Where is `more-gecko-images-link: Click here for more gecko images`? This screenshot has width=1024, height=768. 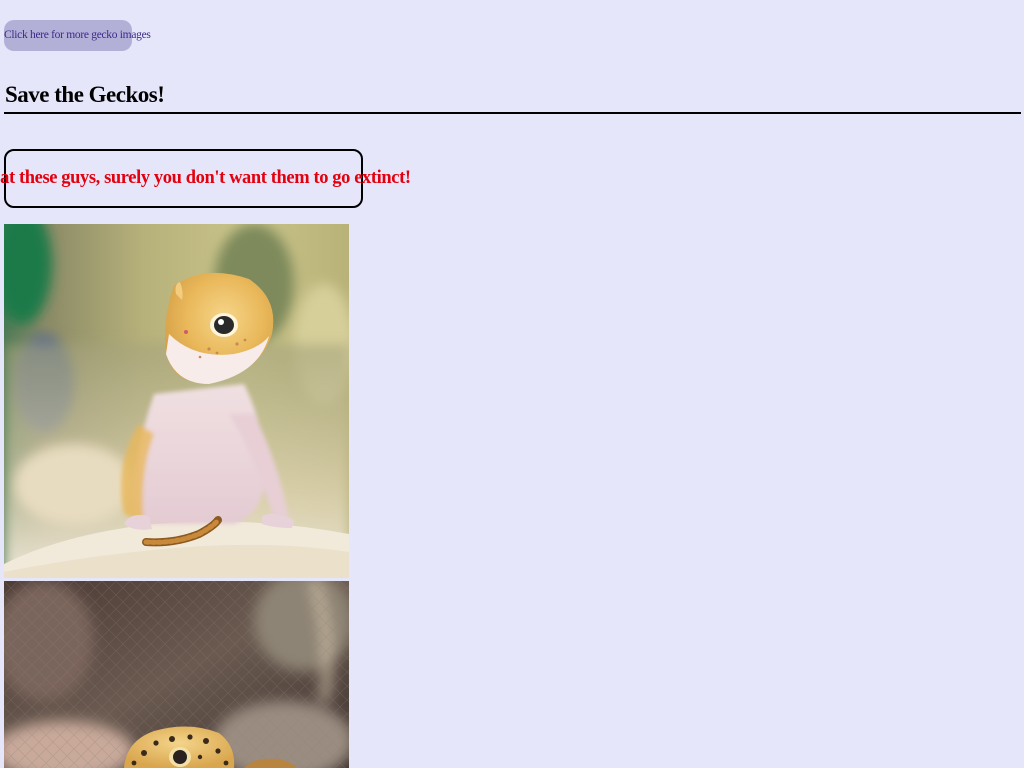
more-gecko-images-link: Click here for more gecko images is located at coordinates (77, 35).